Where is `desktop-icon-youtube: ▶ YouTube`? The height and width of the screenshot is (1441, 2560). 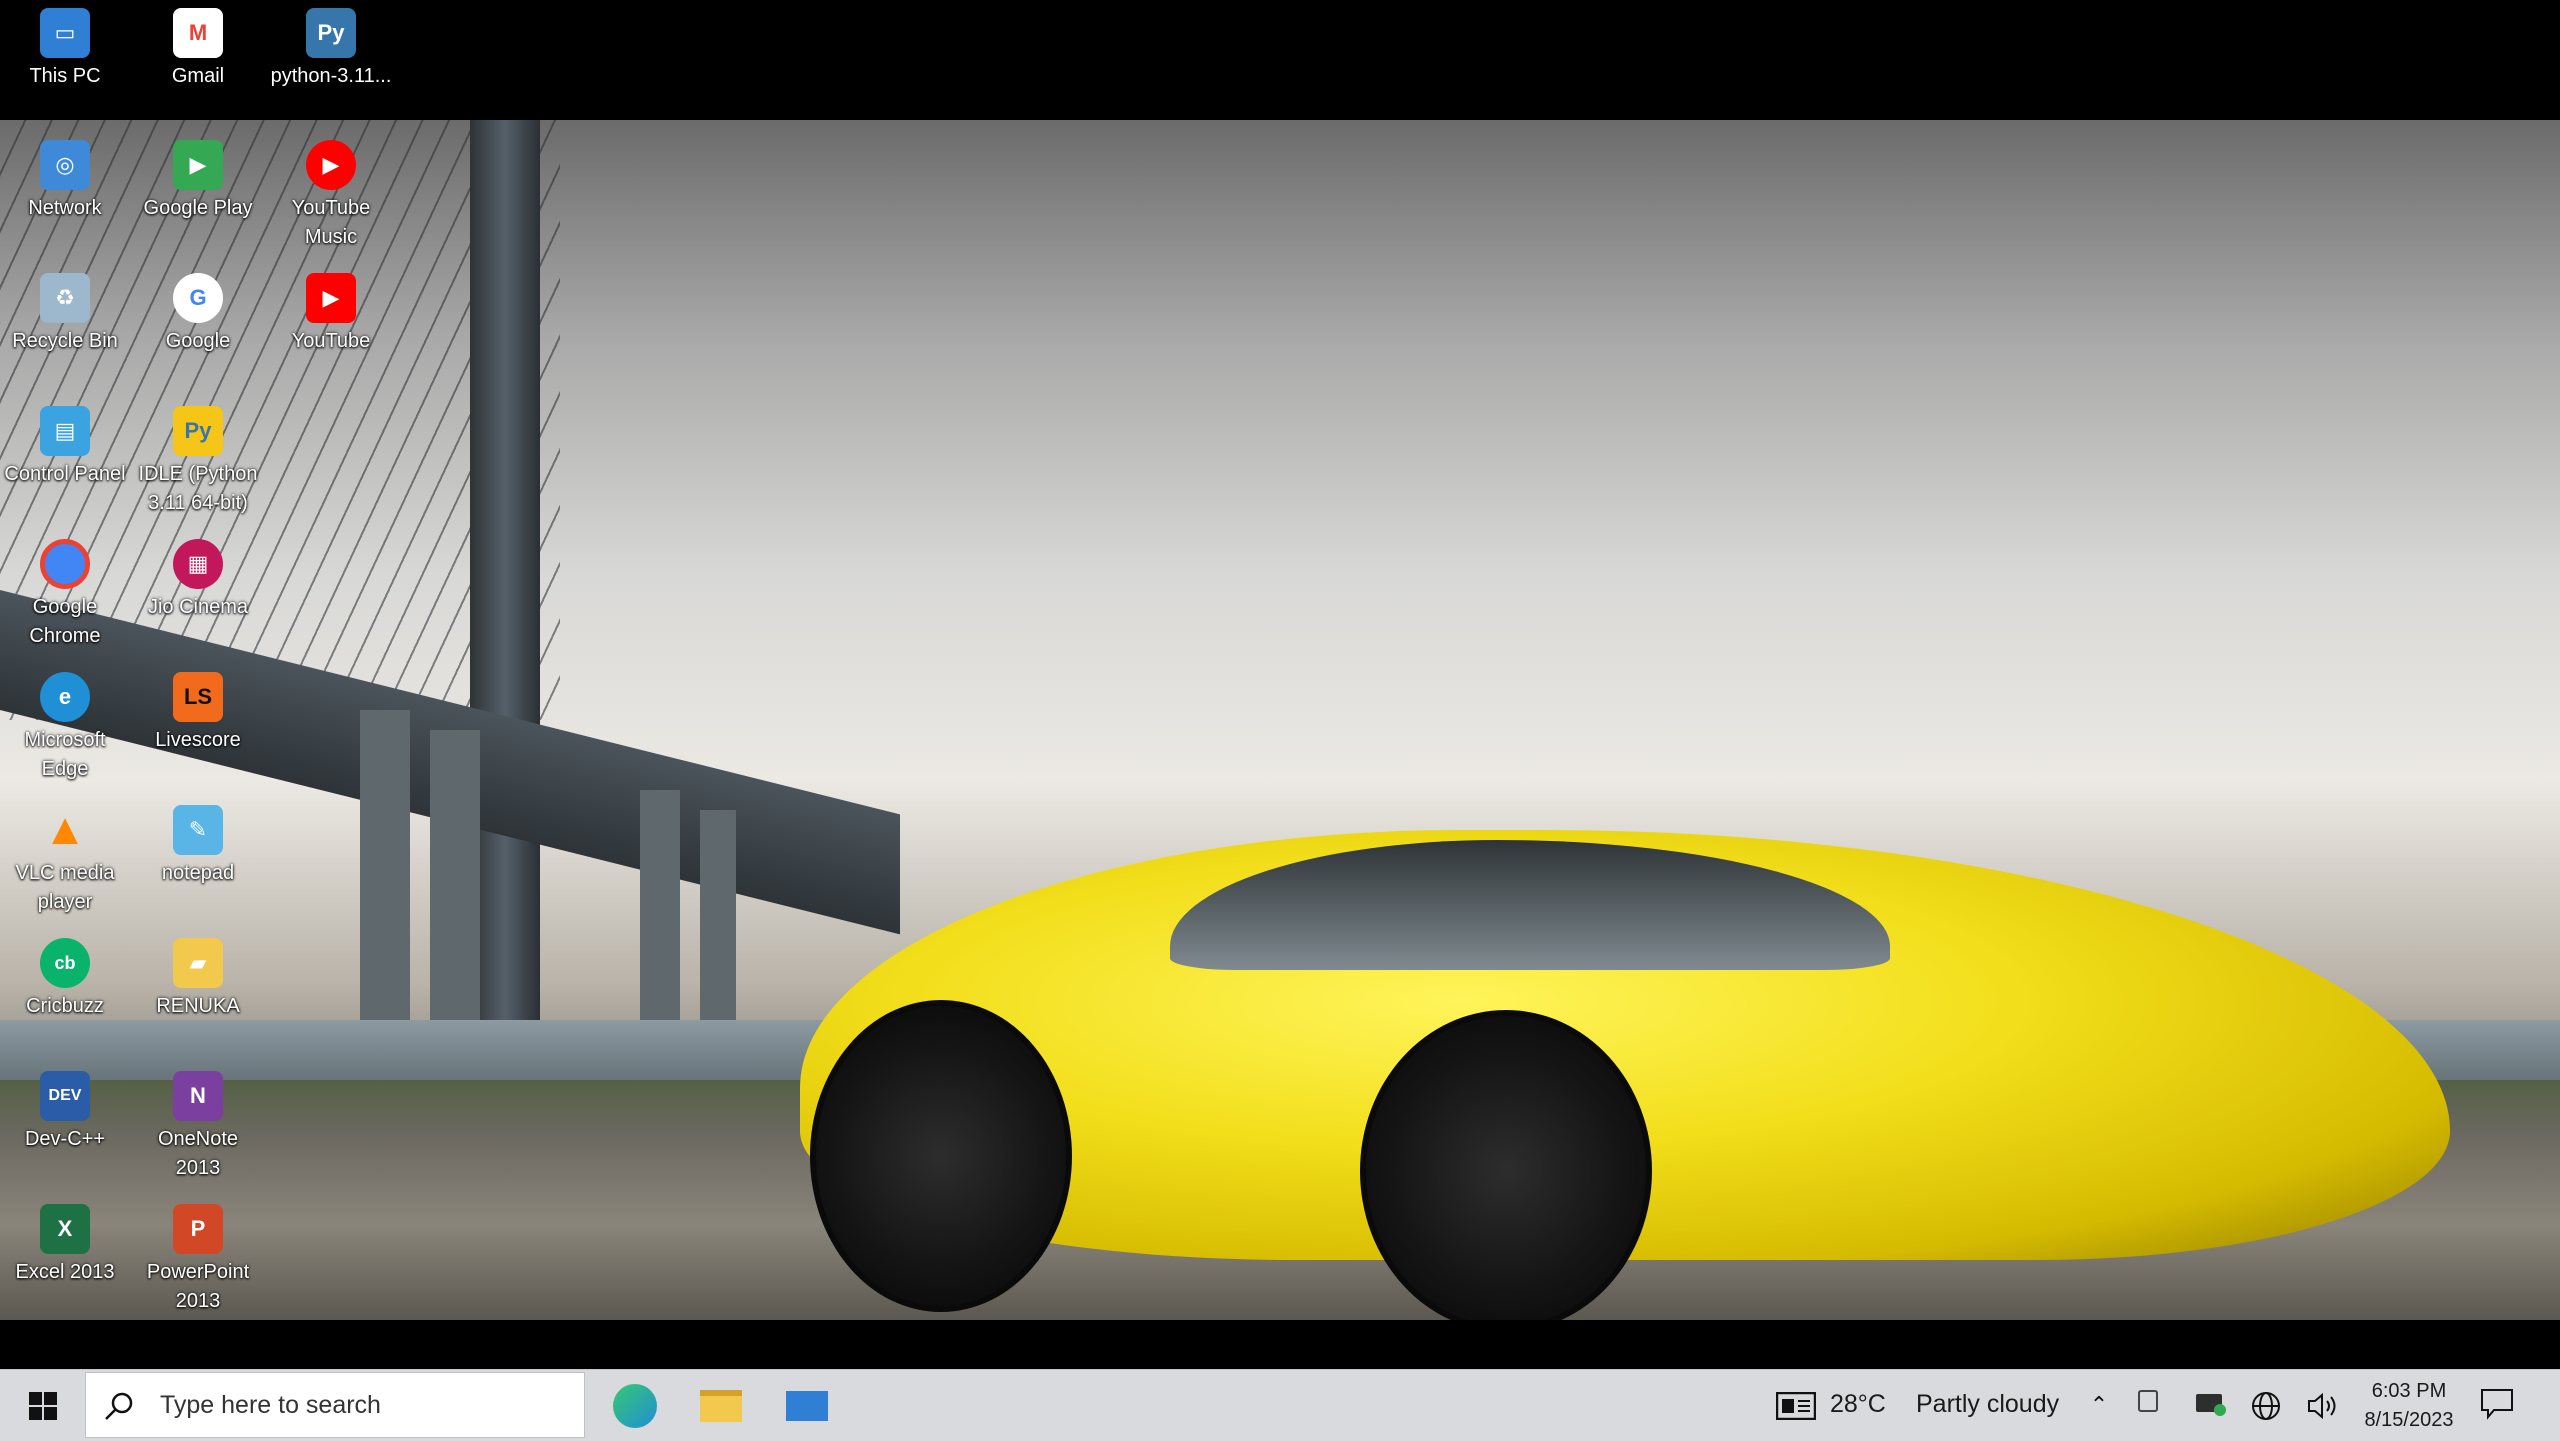
desktop-icon-youtube: ▶ YouTube is located at coordinates (331, 314).